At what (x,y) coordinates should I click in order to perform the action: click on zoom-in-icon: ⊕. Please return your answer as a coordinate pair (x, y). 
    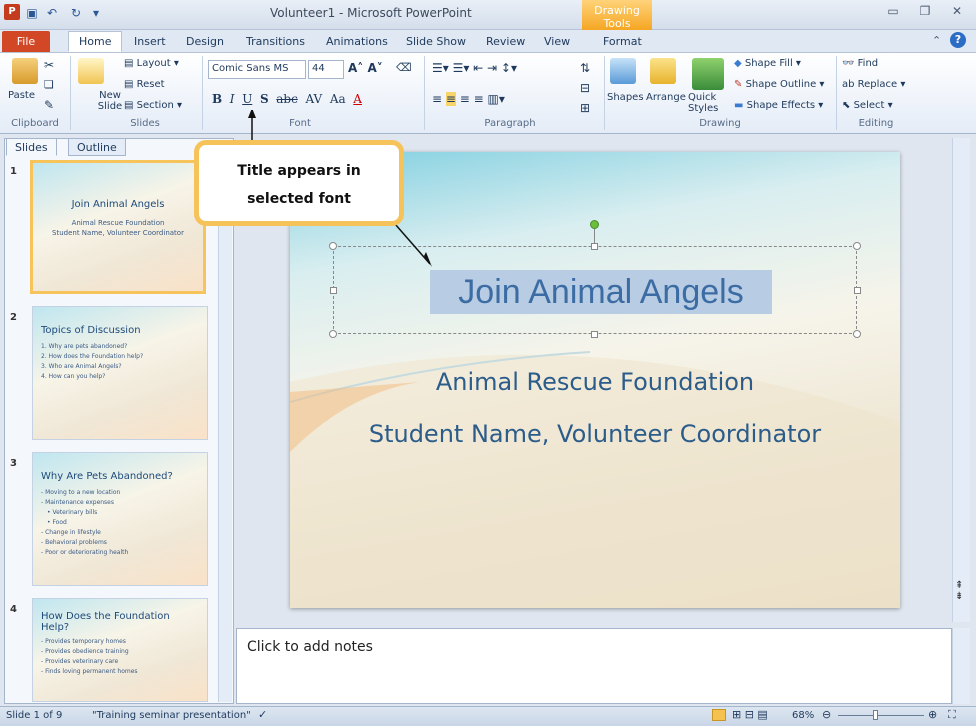
    Looking at the image, I should click on (932, 714).